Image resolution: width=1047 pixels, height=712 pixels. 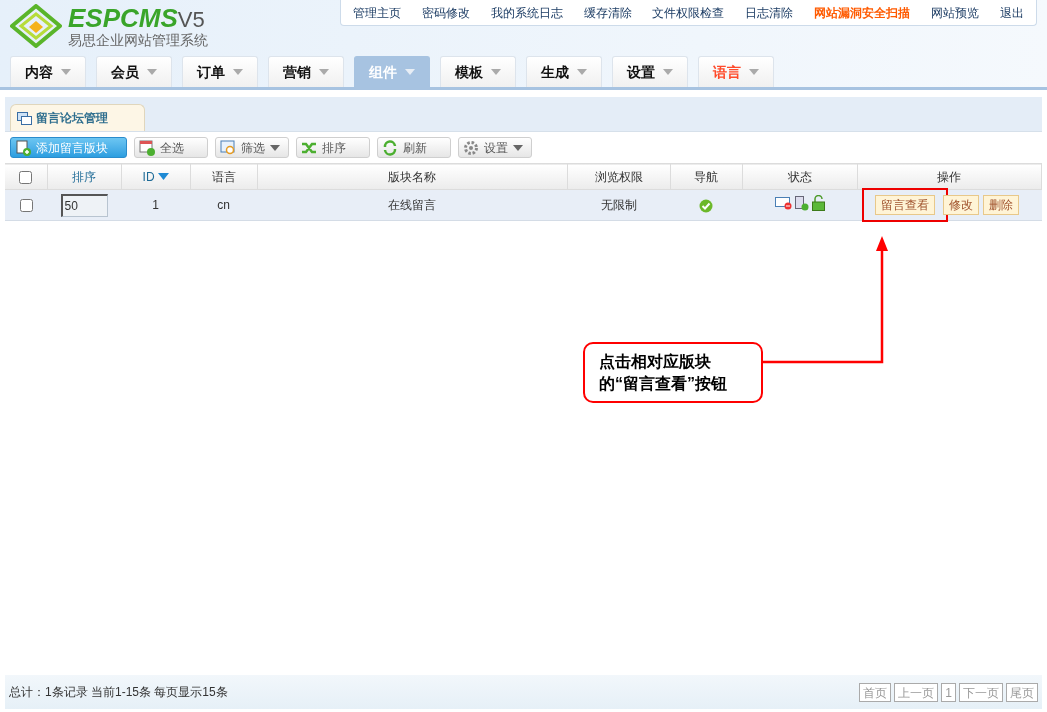 I want to click on language-cell: cn, so click(x=223, y=205).